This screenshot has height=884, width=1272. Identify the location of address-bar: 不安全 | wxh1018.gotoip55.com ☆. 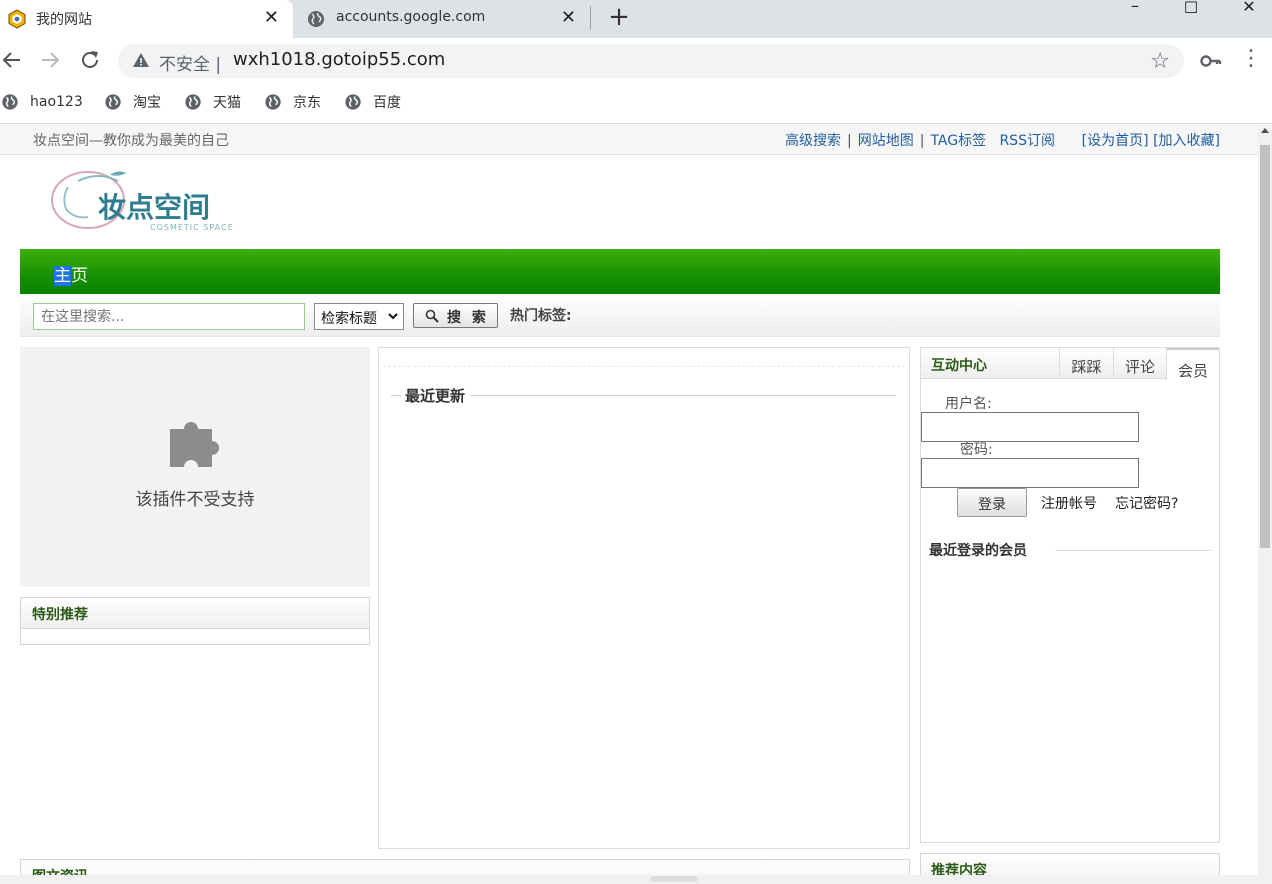
(651, 61).